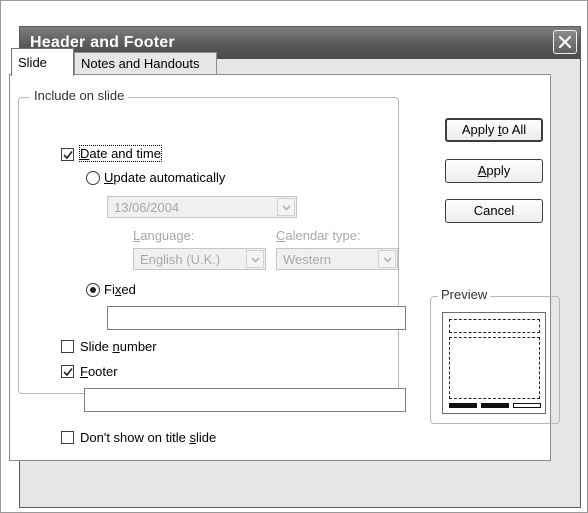  I want to click on date-format-arrow, so click(286, 207).